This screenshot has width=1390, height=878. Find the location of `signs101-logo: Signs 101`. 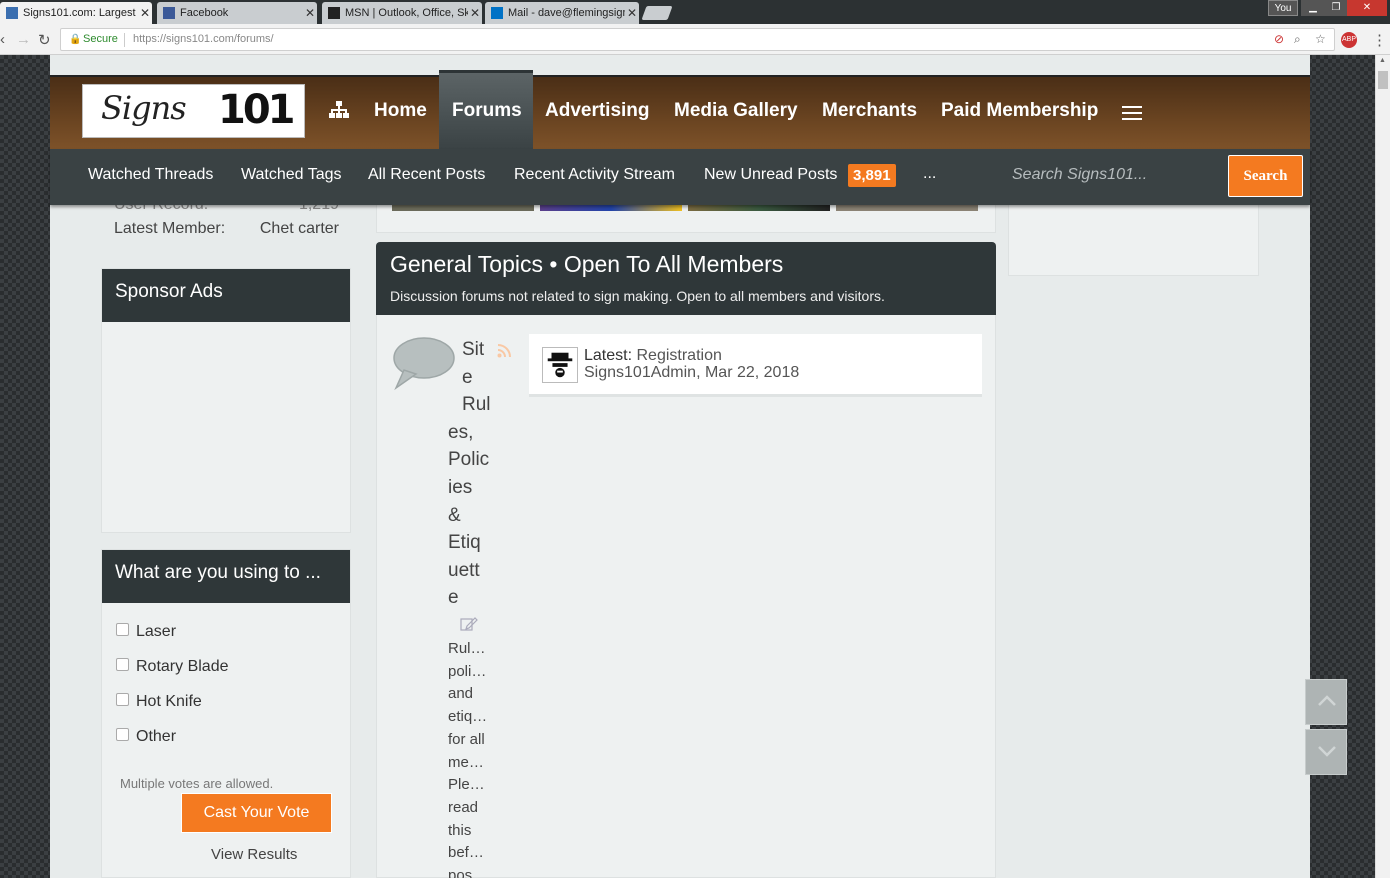

signs101-logo: Signs 101 is located at coordinates (193, 111).